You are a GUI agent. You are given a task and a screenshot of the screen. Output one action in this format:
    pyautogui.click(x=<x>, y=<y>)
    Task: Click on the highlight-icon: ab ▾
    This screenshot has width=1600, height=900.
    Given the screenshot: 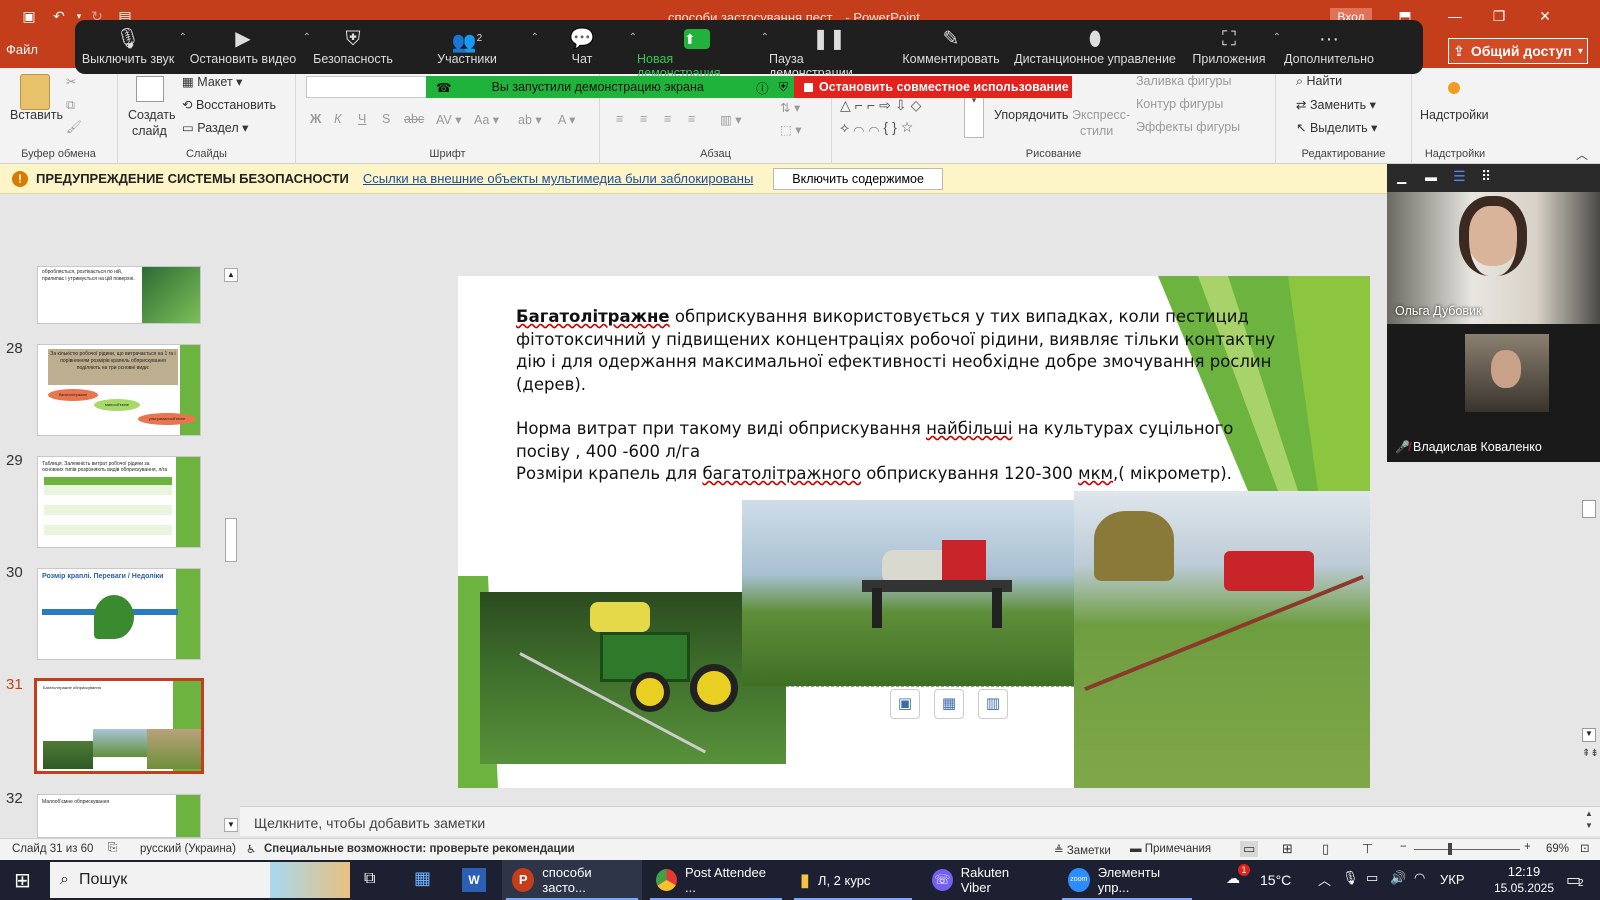 What is the action you would take?
    pyautogui.click(x=530, y=119)
    